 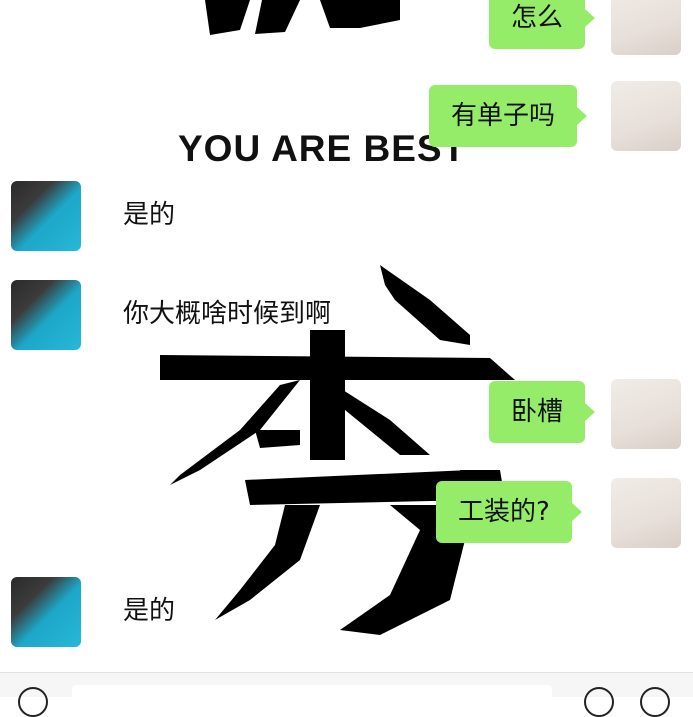 I want to click on plus-icon, so click(x=655, y=702).